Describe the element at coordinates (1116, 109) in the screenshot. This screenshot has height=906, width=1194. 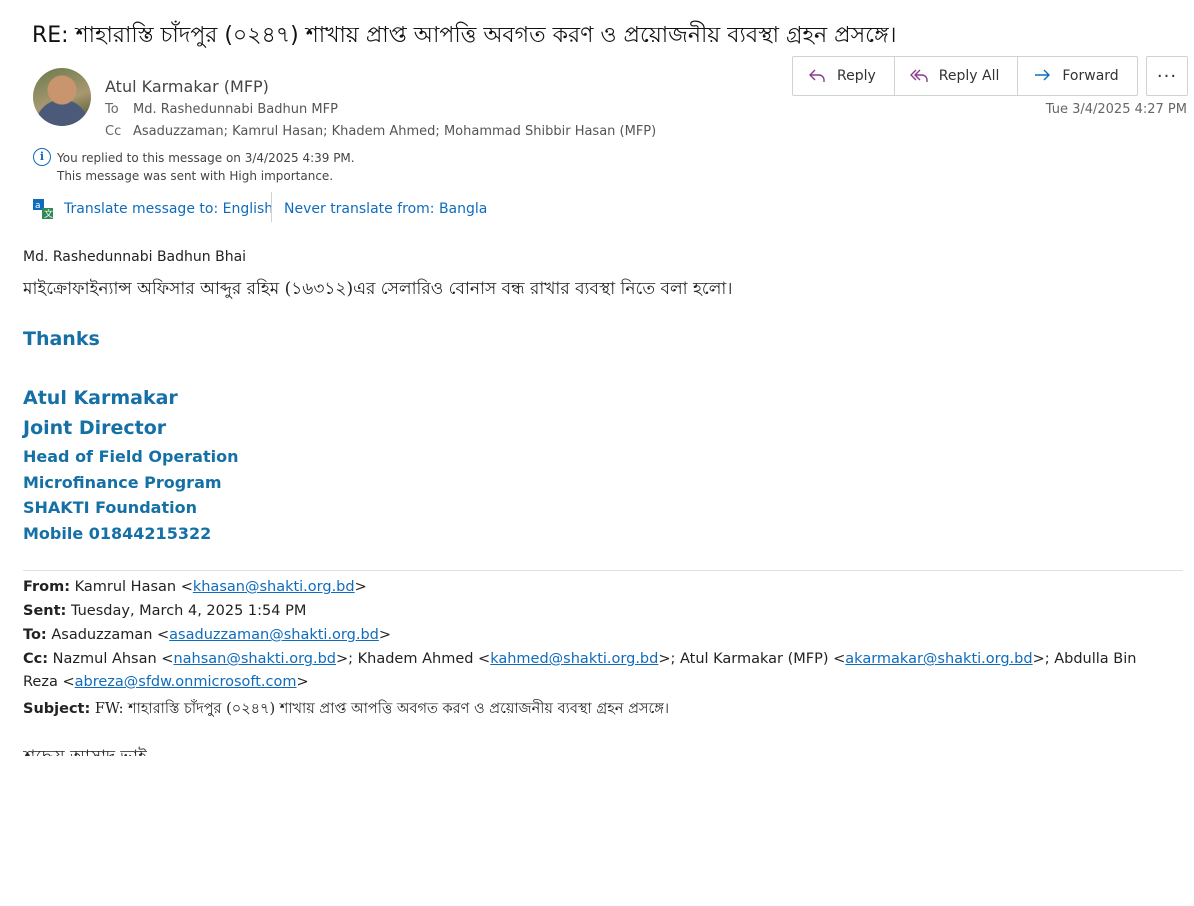
I see `sent-date: Tue 3/4/2025 4:27 PM` at that location.